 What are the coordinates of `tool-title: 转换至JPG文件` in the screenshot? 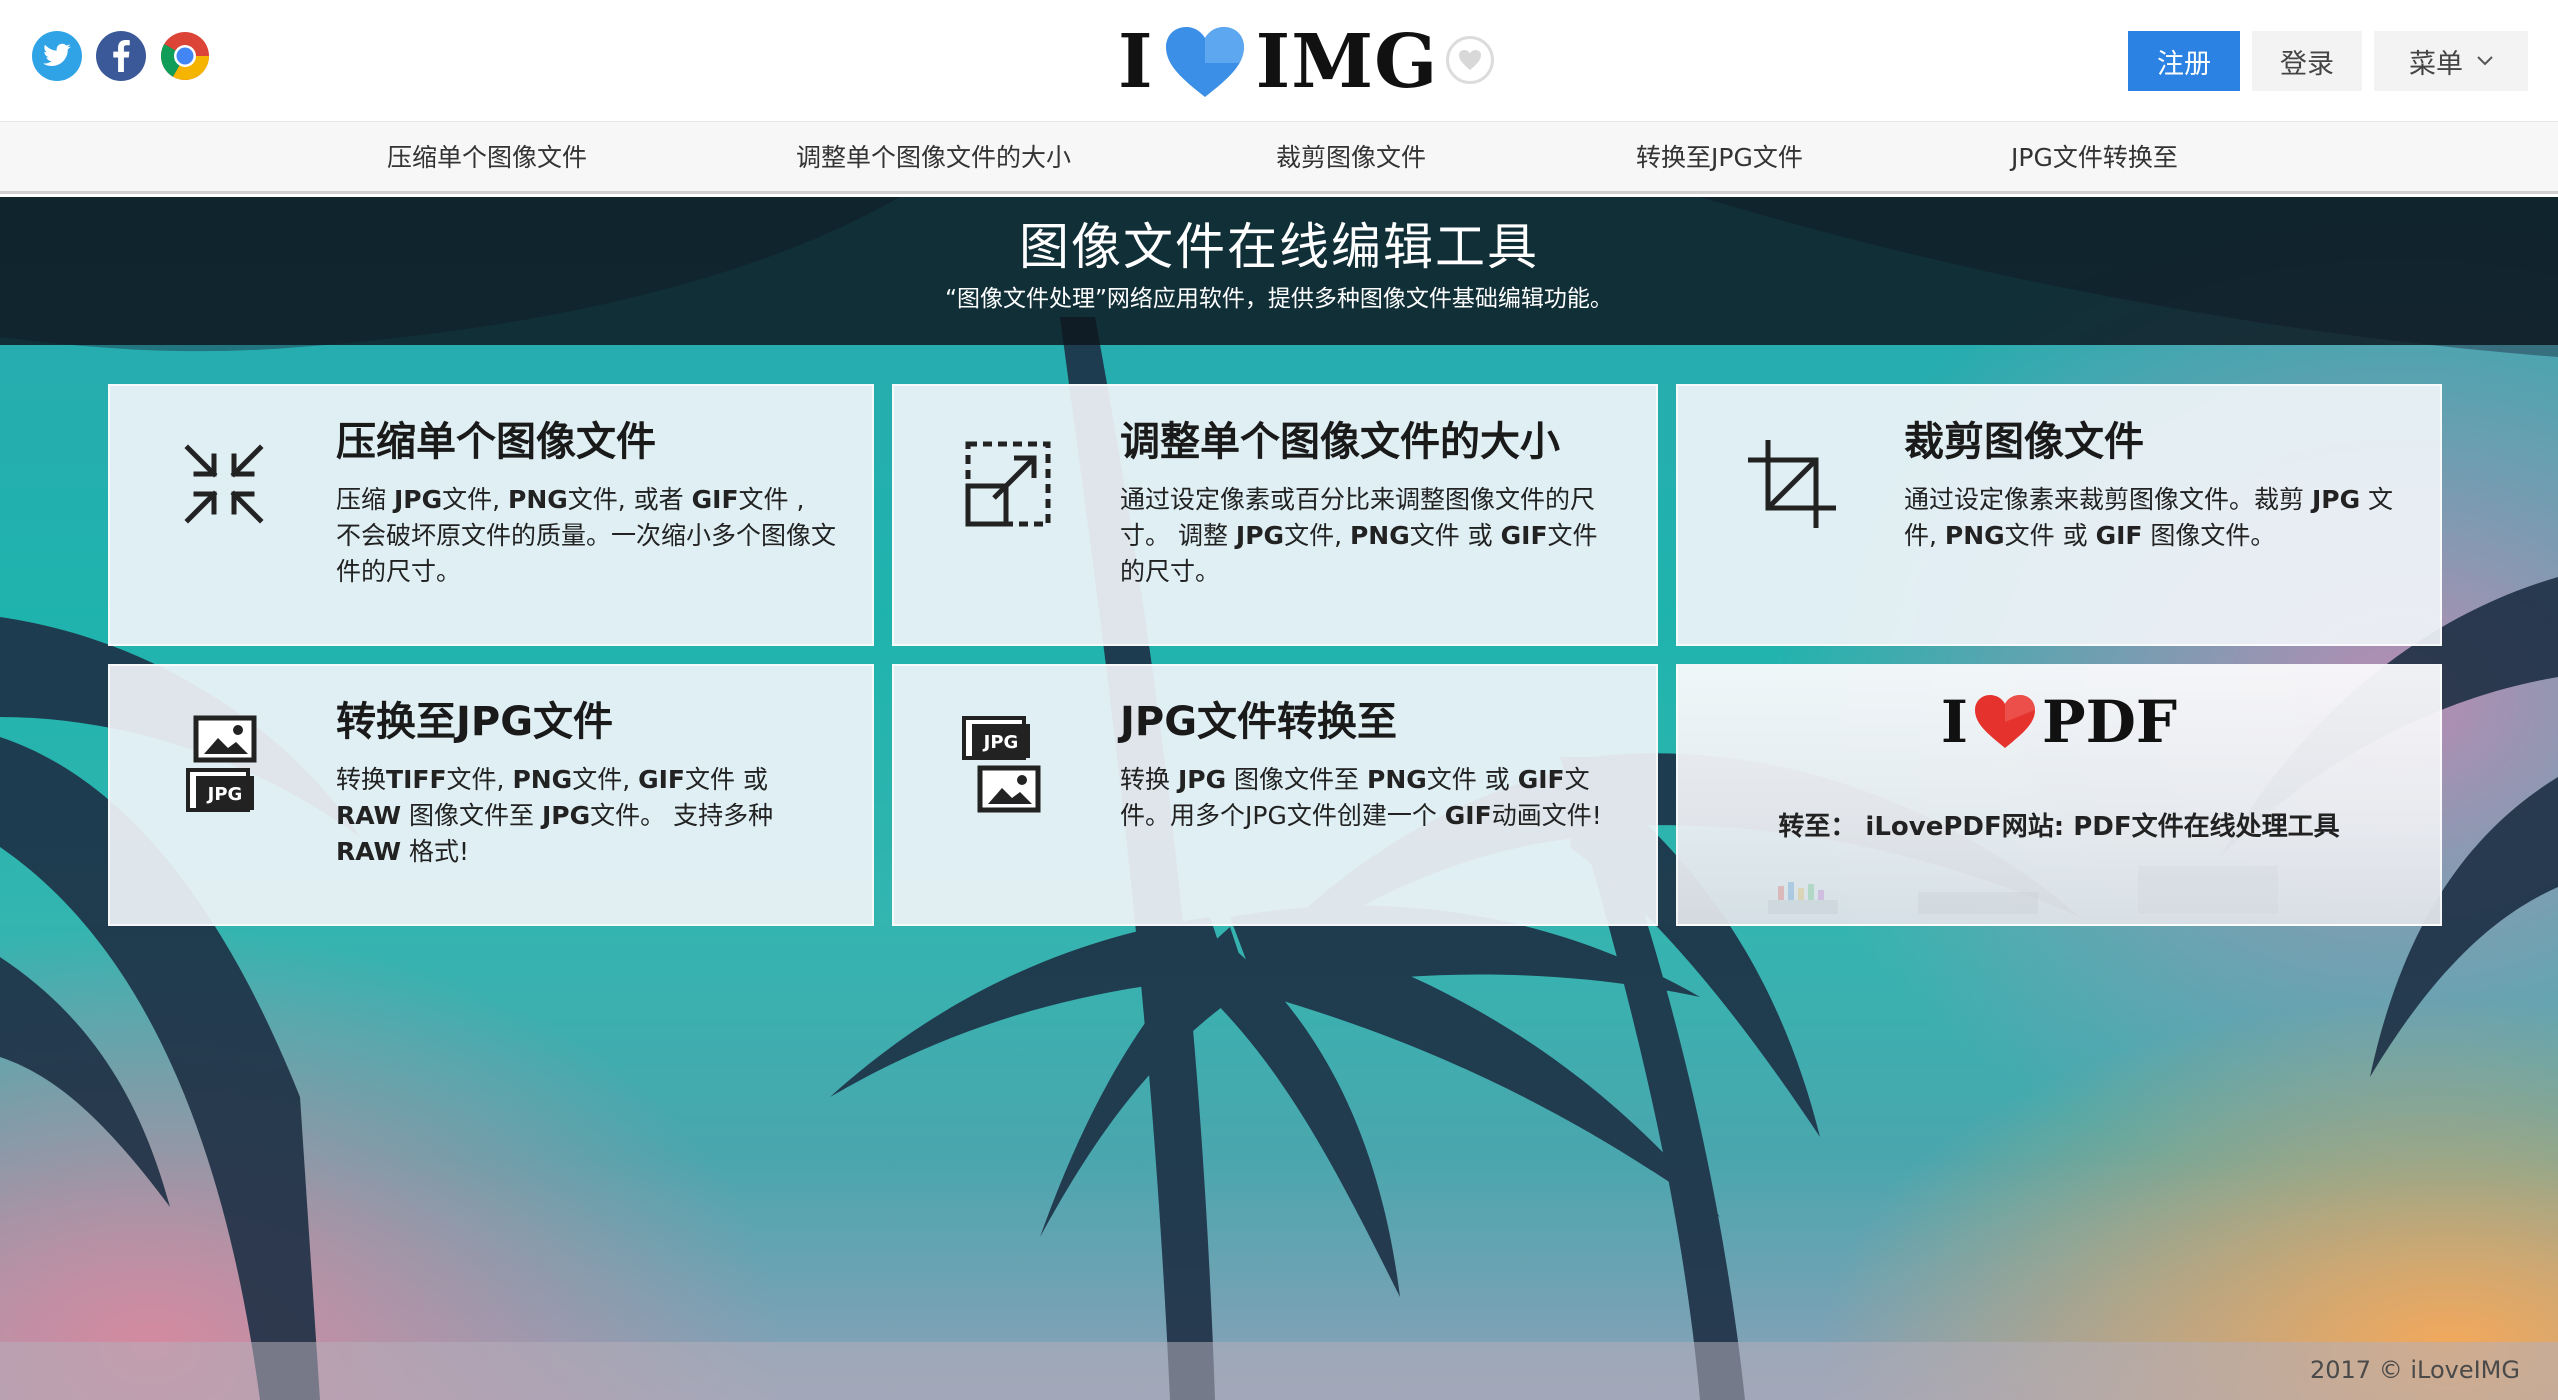 It's located at (475, 722).